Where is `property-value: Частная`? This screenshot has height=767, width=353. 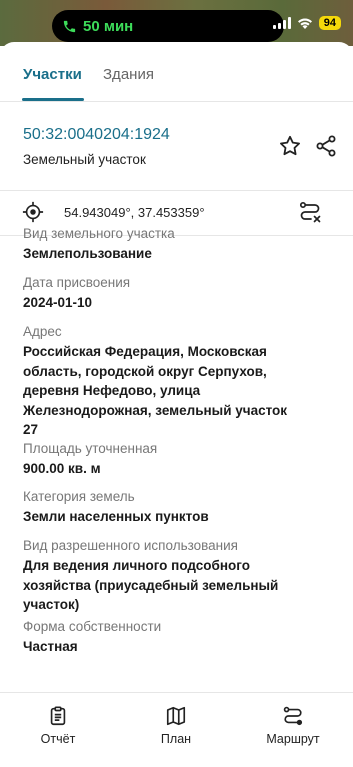 property-value: Частная is located at coordinates (50, 646).